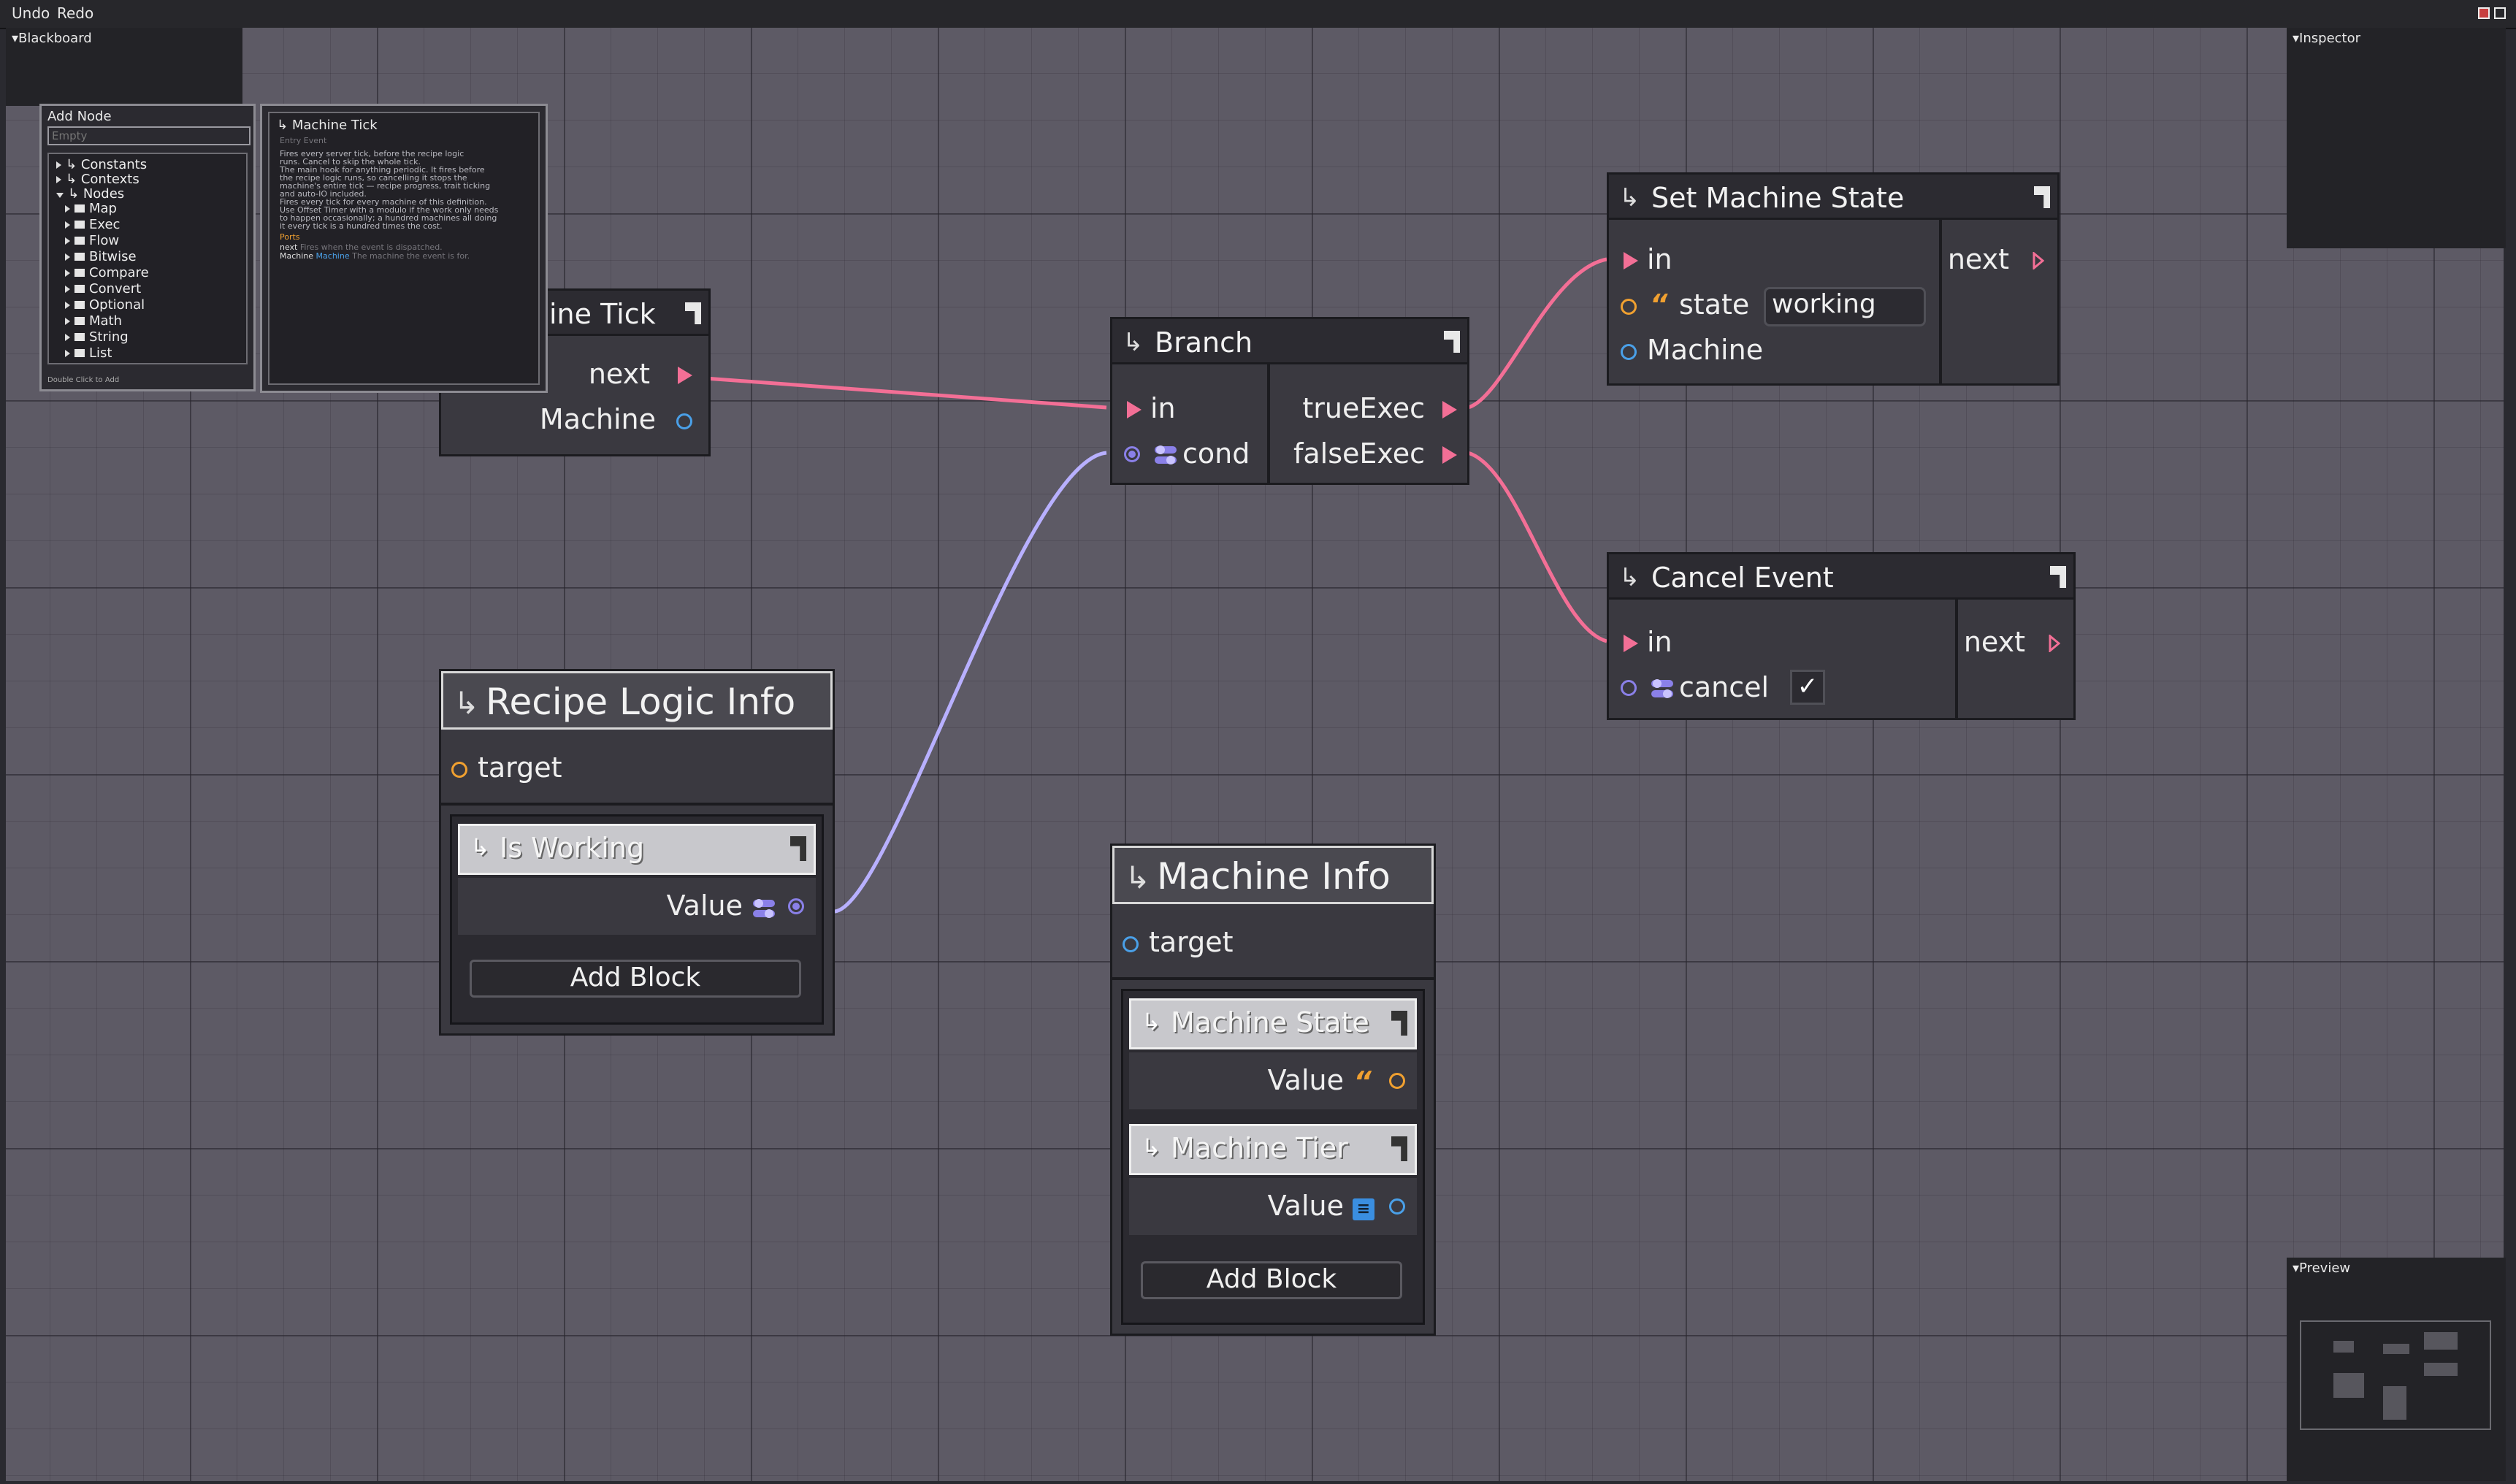  What do you see at coordinates (637, 907) in the screenshot?
I see `block-is-working-row: Value` at bounding box center [637, 907].